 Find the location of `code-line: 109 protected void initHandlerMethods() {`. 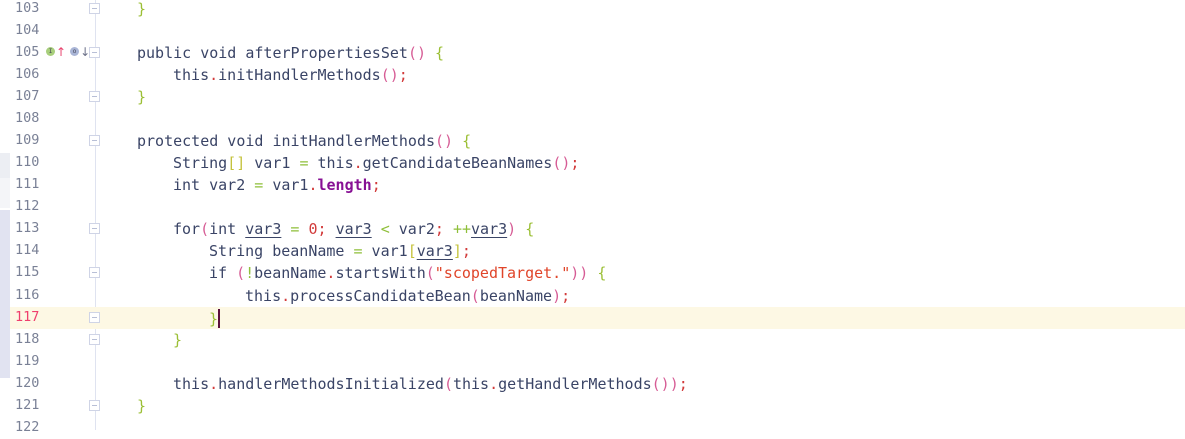

code-line: 109 protected void initHandlerMethods() { is located at coordinates (592, 141).